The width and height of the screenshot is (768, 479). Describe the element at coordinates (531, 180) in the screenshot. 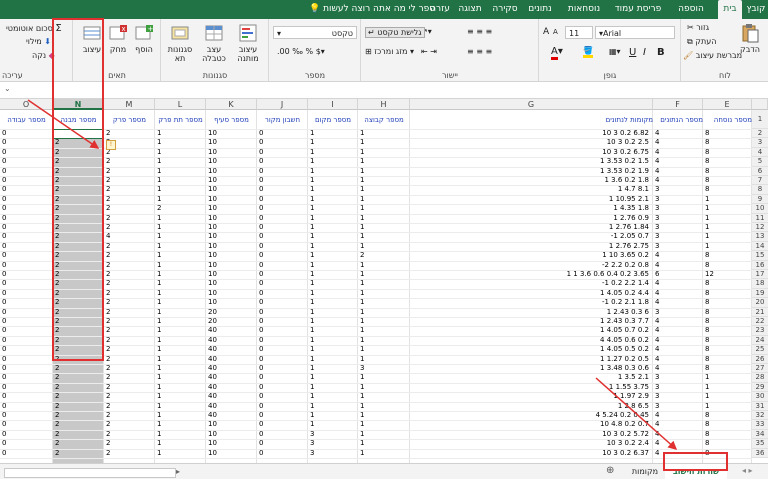

I see `table-cell-G: 1 3.6 0.2 1.8` at that location.